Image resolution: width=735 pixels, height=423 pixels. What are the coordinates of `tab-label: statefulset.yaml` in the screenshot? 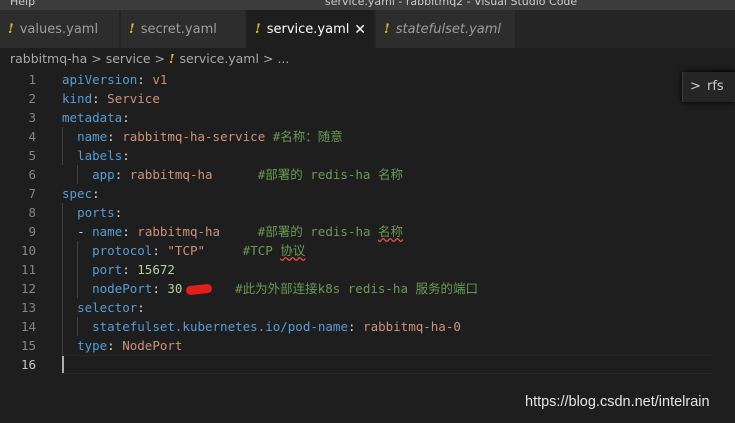 It's located at (448, 29).